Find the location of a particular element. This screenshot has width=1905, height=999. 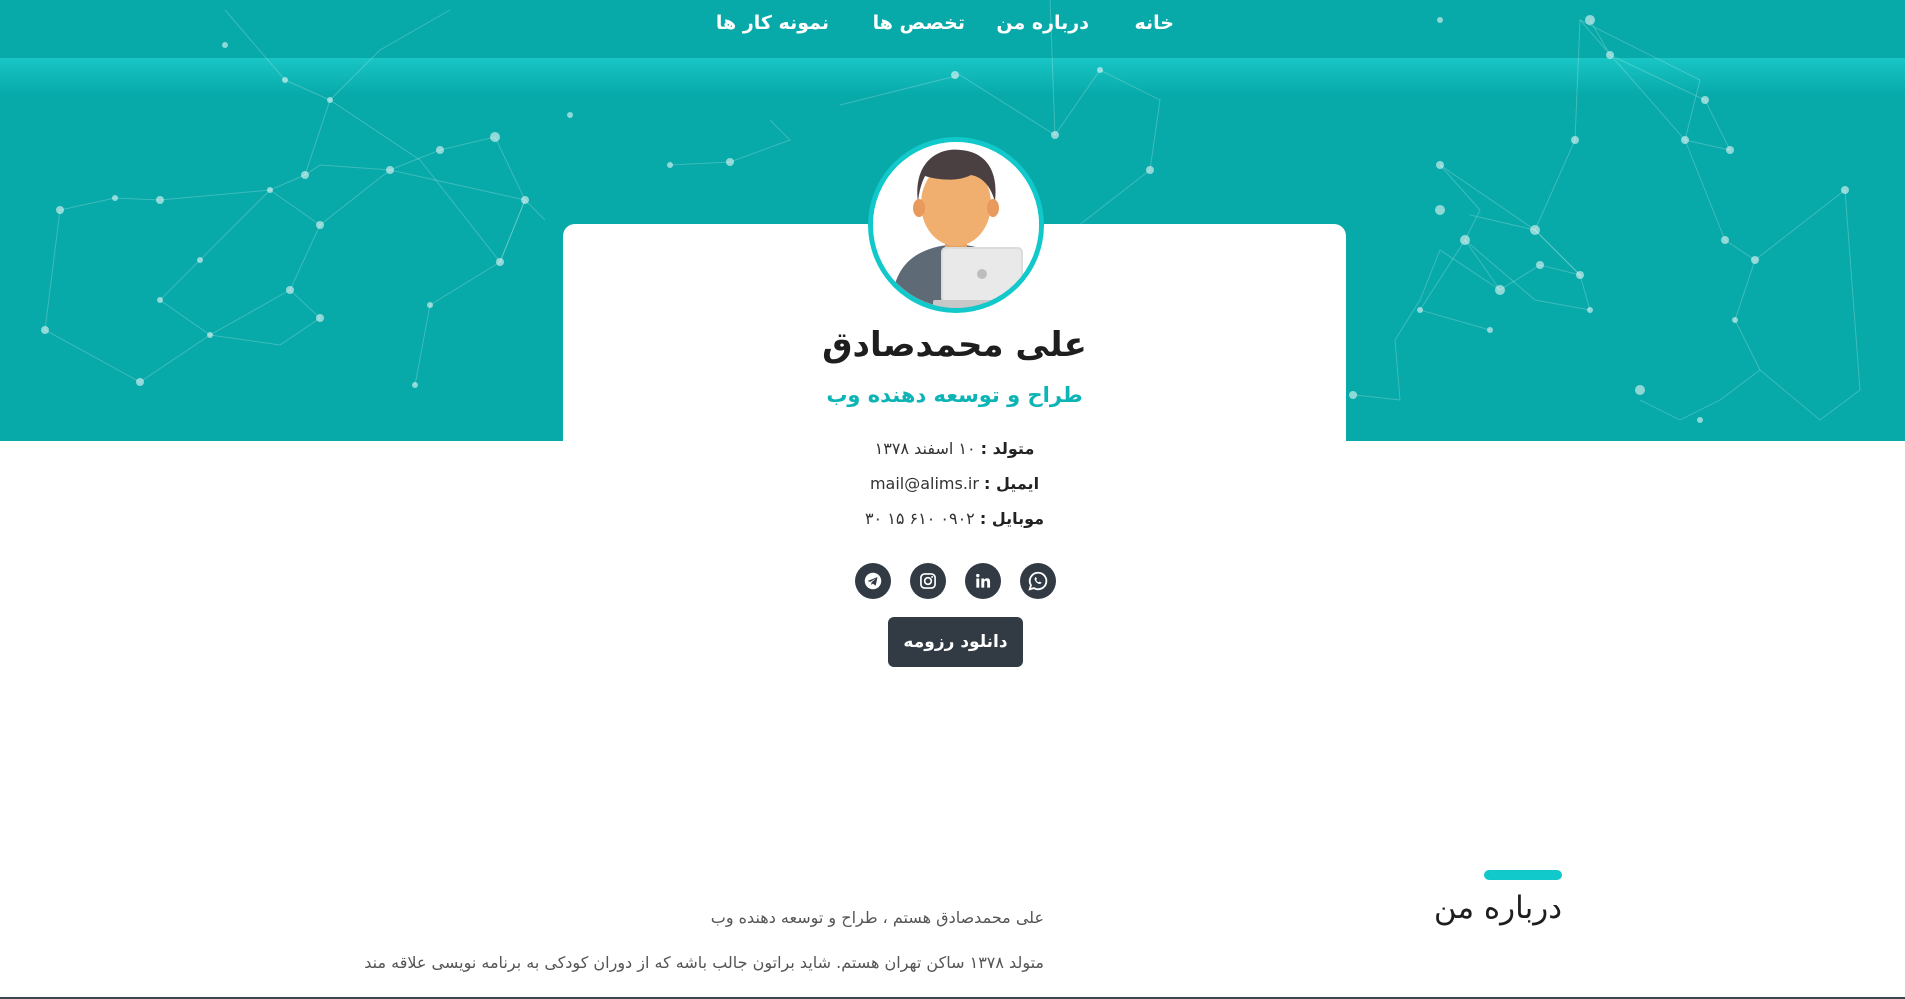

profile-role: طراح و توسعه دهنده وب is located at coordinates (954, 395).